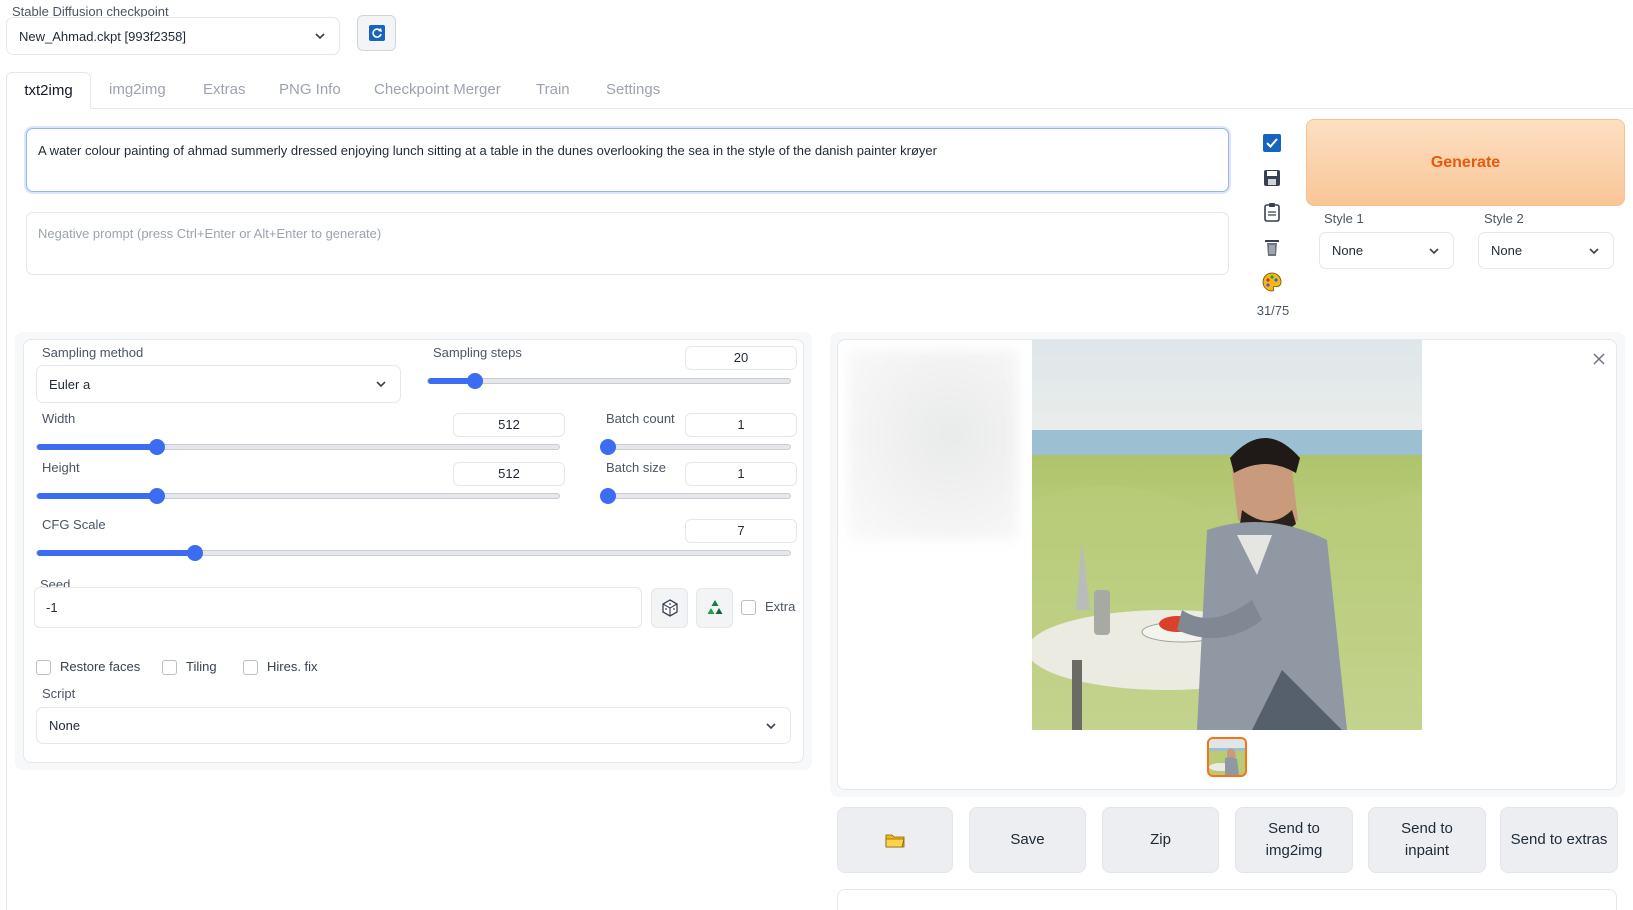 The image size is (1633, 910). What do you see at coordinates (74, 524) in the screenshot?
I see `cfg-scale-label: CFG Scale` at bounding box center [74, 524].